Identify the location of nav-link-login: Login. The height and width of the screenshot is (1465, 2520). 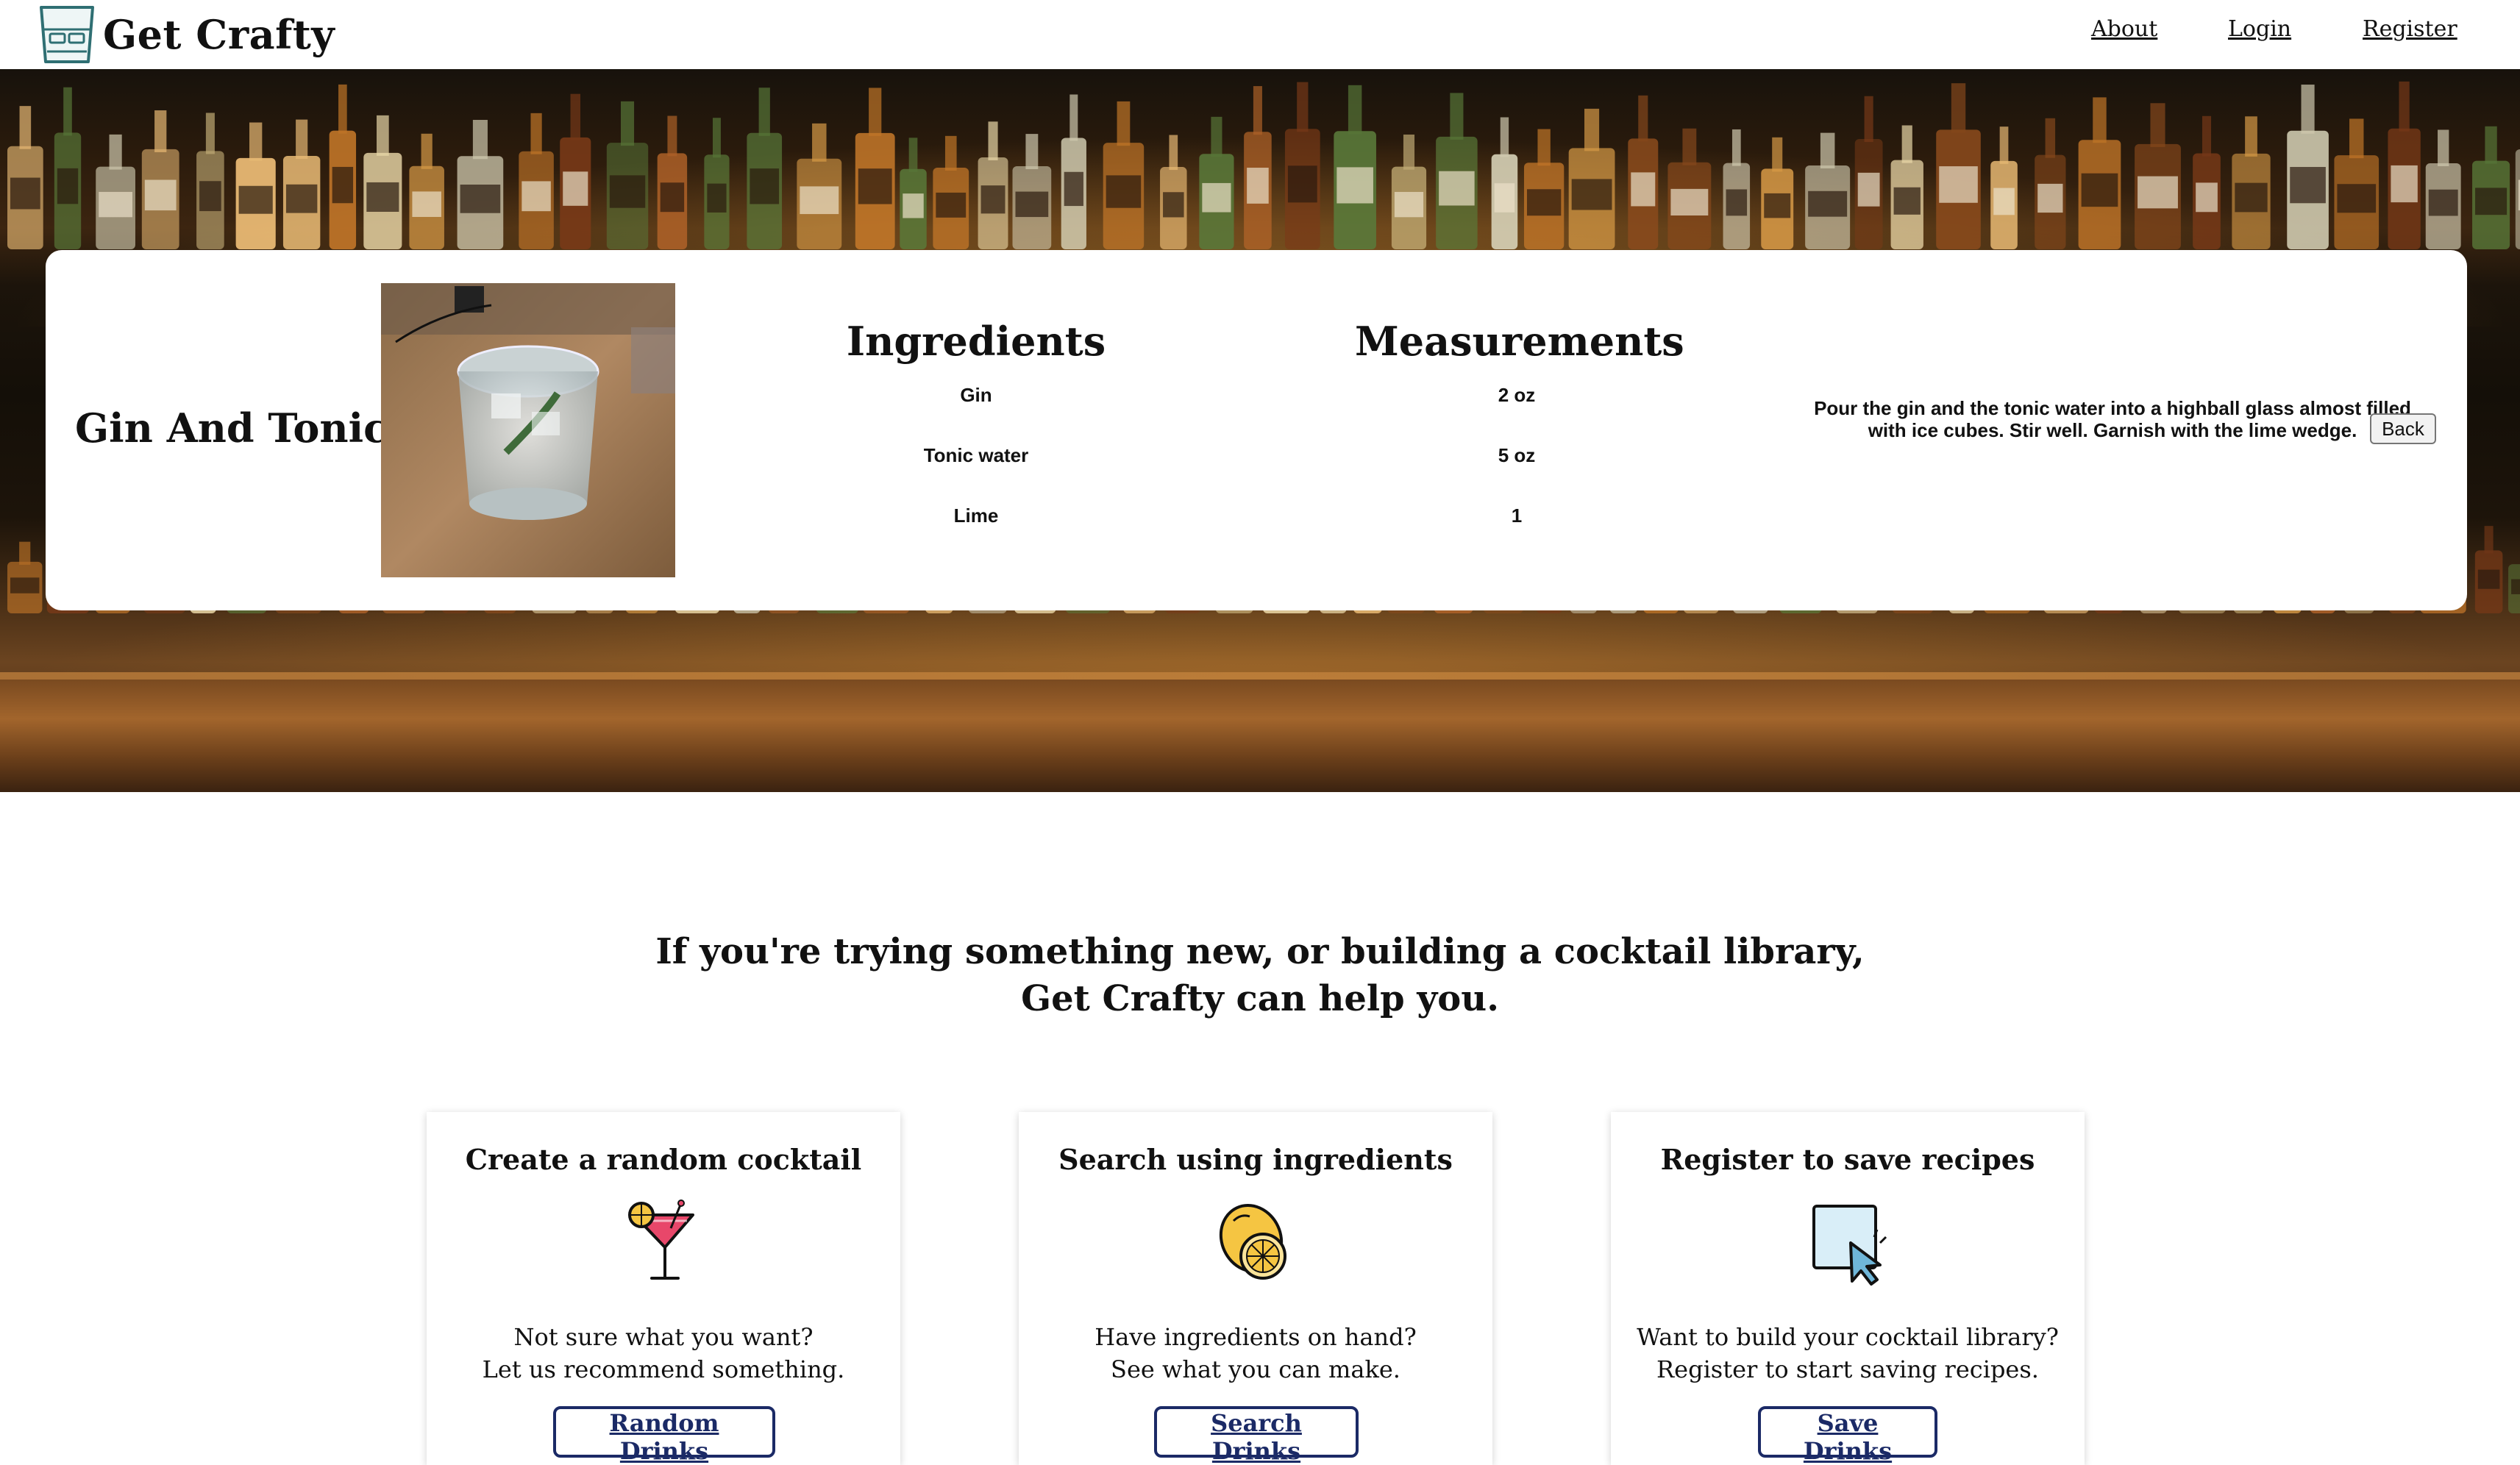
(2259, 29).